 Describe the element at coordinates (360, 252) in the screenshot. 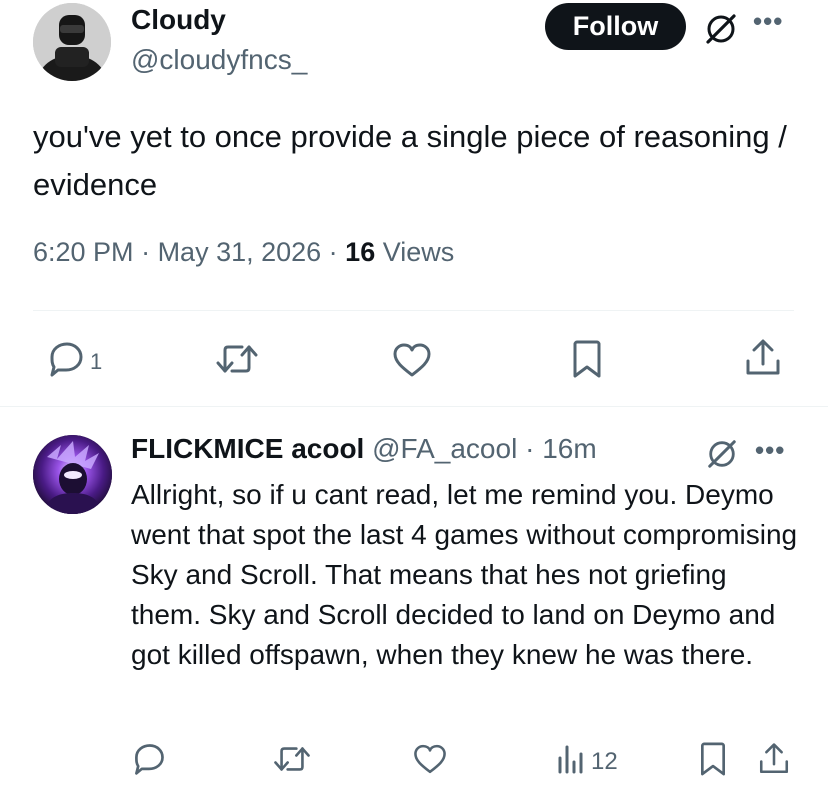

I see `views-count: 16` at that location.